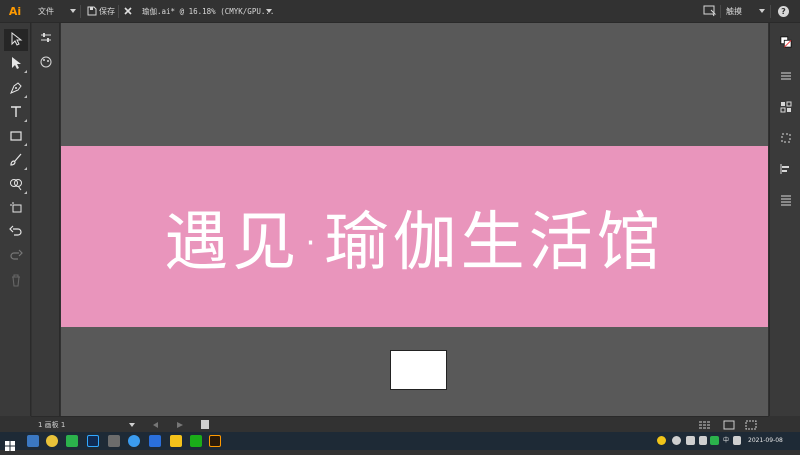  Describe the element at coordinates (51, 425) in the screenshot. I see `artboard-navigator: 1 画板 1` at that location.